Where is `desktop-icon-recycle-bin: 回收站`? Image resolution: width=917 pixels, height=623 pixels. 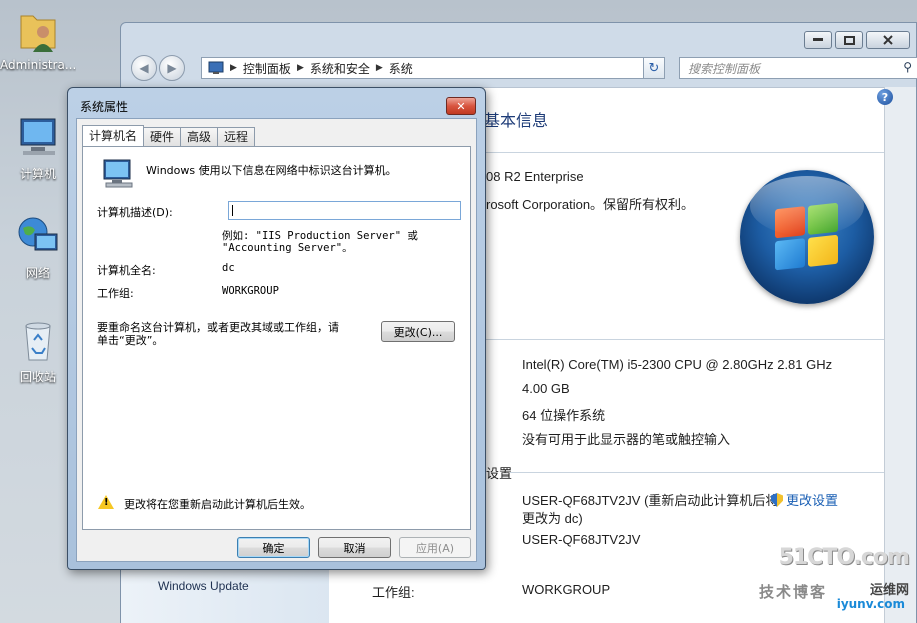
desktop-icon-recycle-bin: 回收站 is located at coordinates (38, 351).